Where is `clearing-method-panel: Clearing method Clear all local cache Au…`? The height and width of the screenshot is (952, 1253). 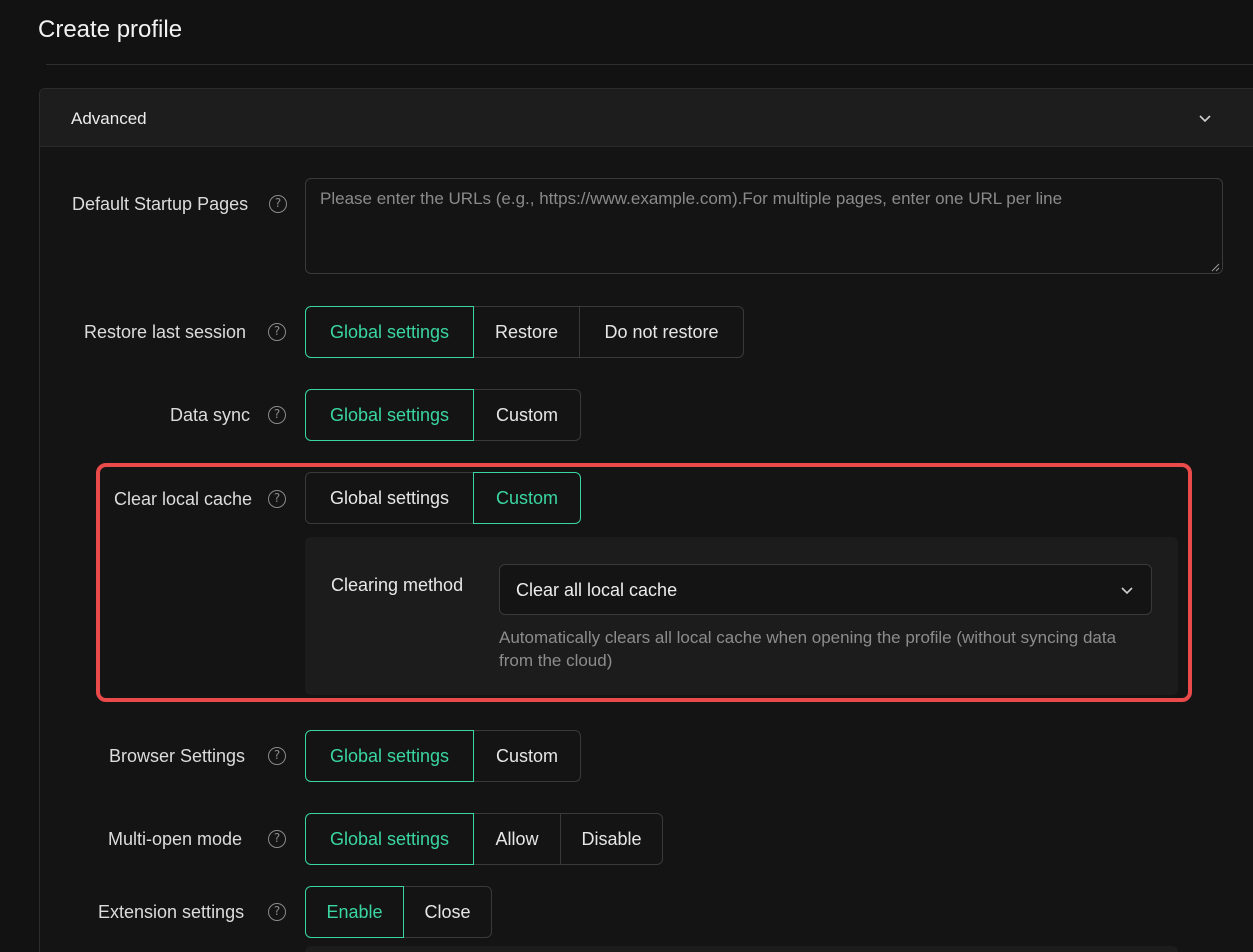 clearing-method-panel: Clearing method Clear all local cache Au… is located at coordinates (741, 616).